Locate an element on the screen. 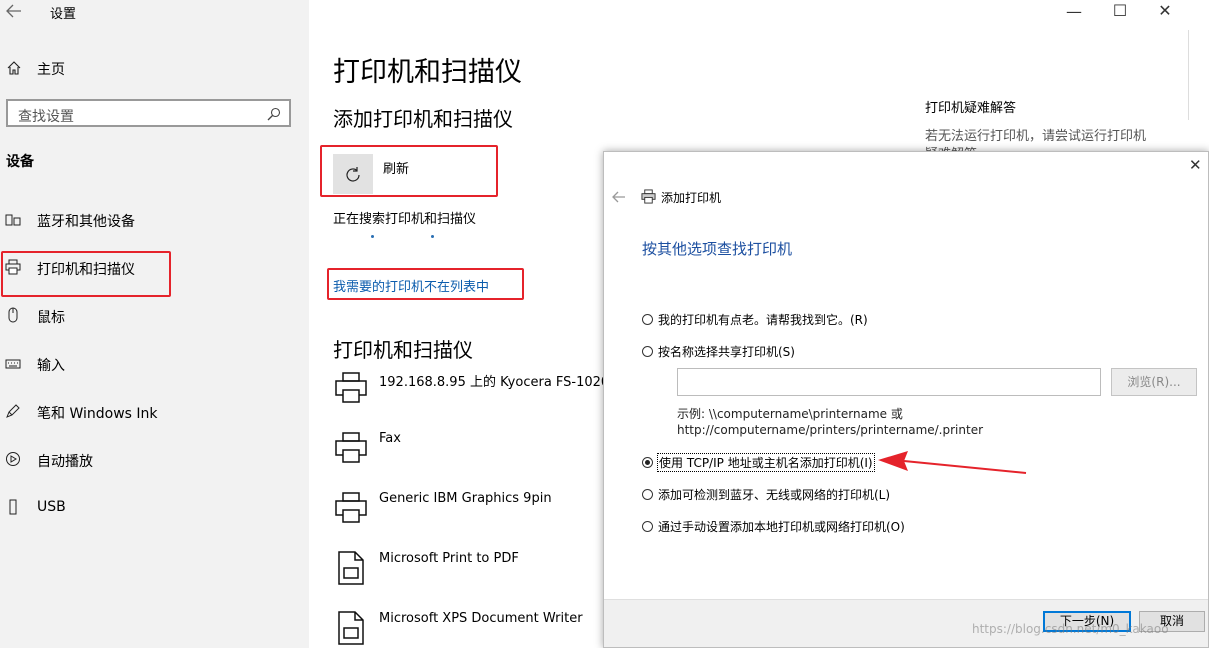 This screenshot has height=648, width=1209. option-wireless-printer: 添加可检测到蓝牙、无线或网络的打印机(L) is located at coordinates (842, 495).